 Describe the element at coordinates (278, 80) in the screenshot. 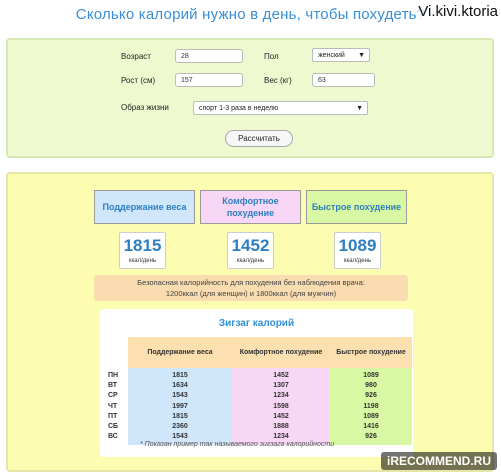

I see `weight-label: Вес (кг)` at that location.